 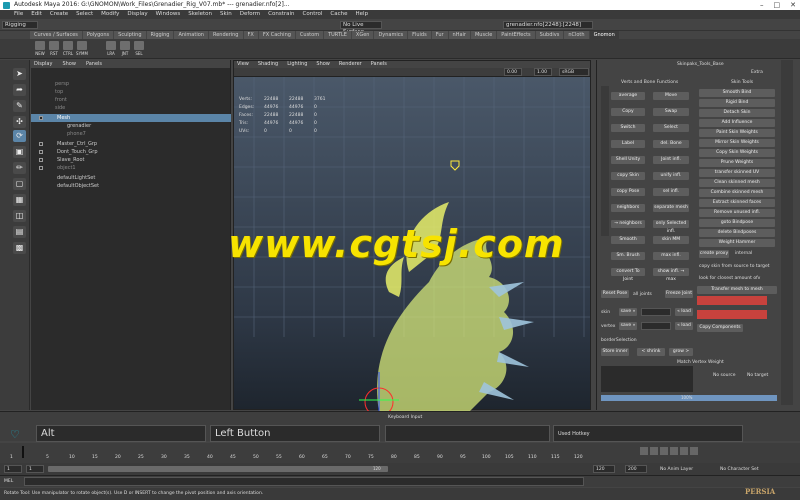 What do you see at coordinates (737, 133) in the screenshot?
I see `paint-skin-weights-button: Paint Skin Weights` at bounding box center [737, 133].